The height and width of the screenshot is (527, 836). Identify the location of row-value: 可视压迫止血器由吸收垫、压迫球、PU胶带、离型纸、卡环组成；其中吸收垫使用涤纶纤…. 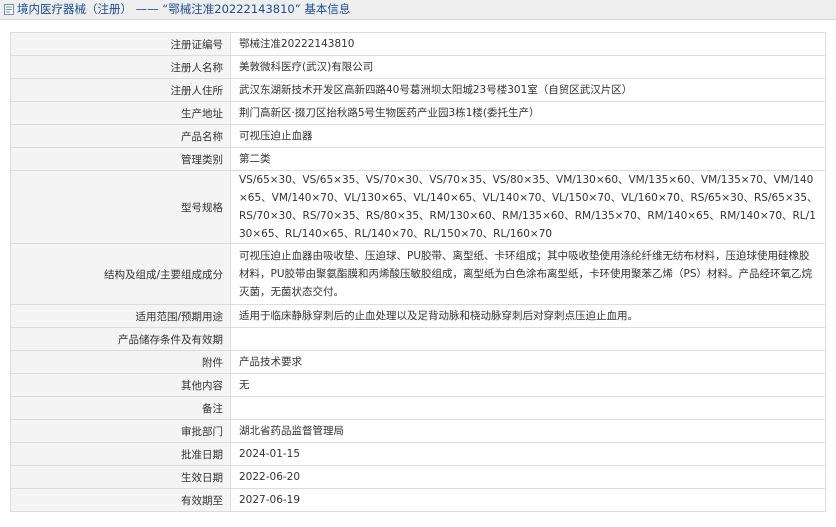
(528, 274).